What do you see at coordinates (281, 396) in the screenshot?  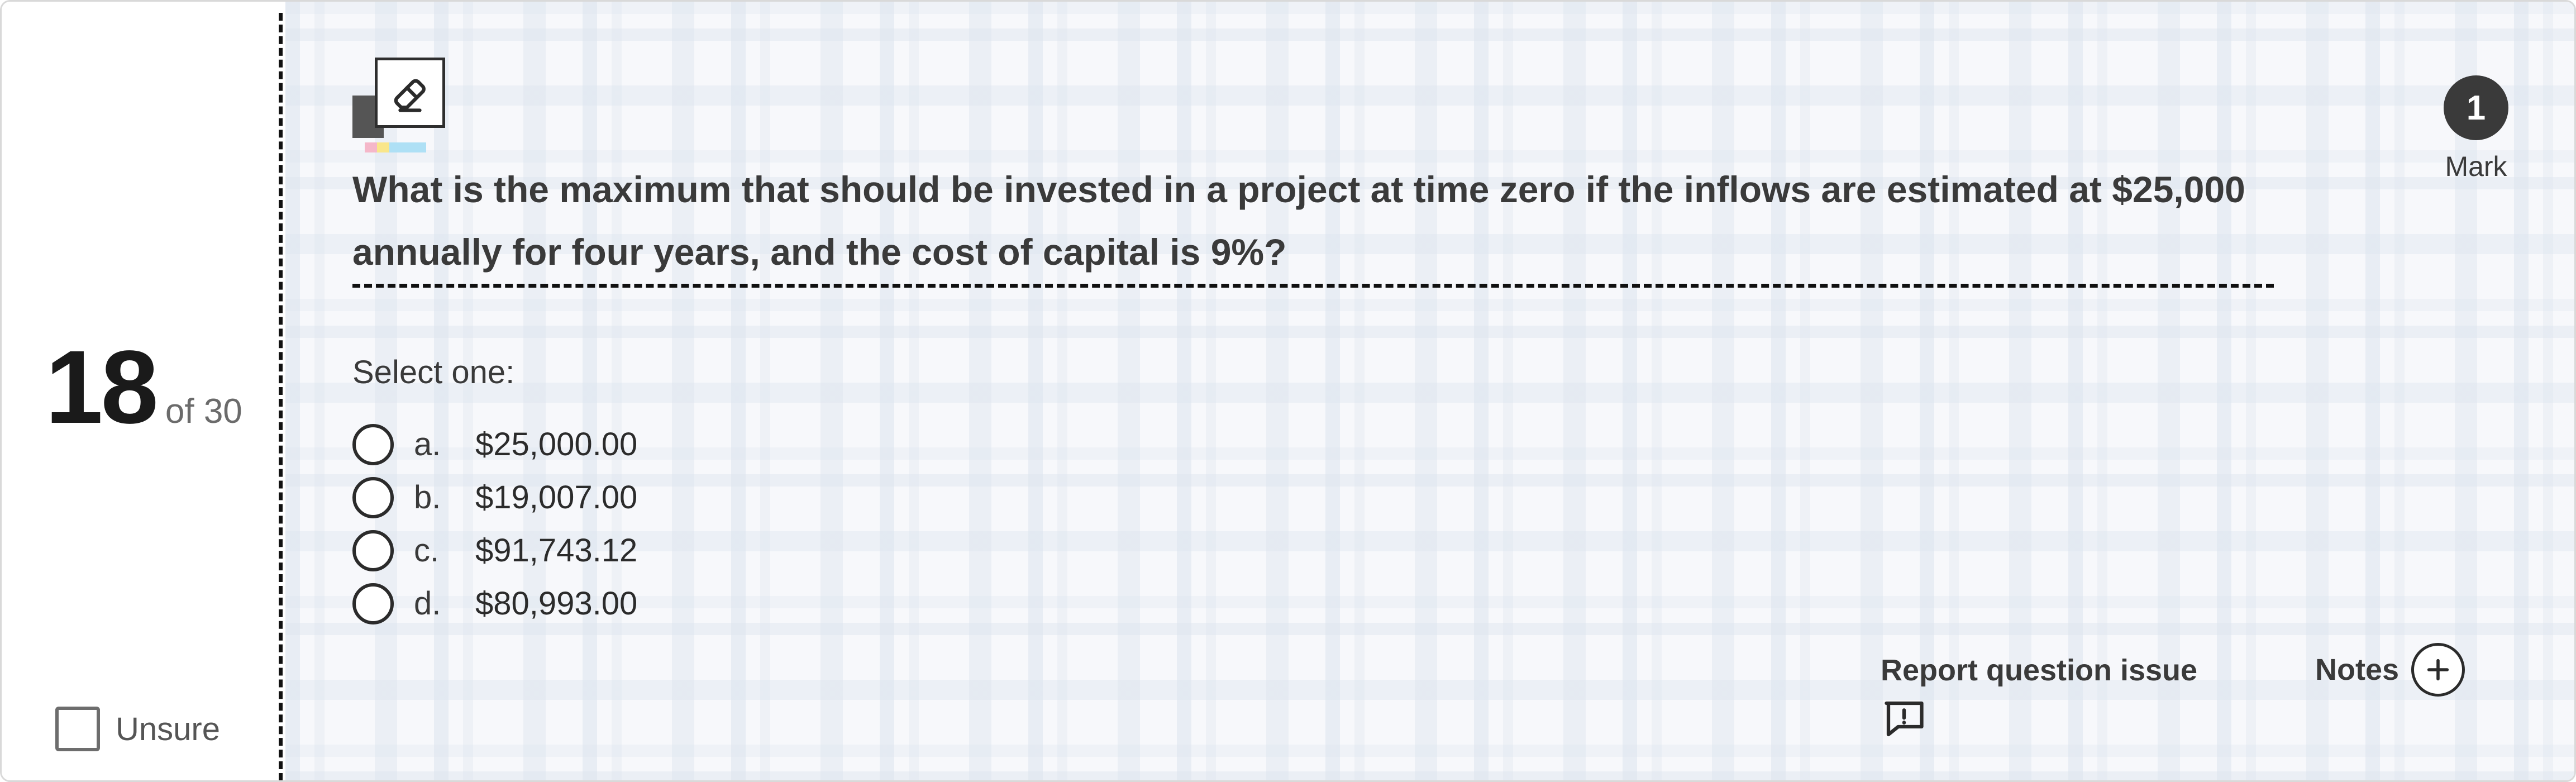 I see `column-divider` at bounding box center [281, 396].